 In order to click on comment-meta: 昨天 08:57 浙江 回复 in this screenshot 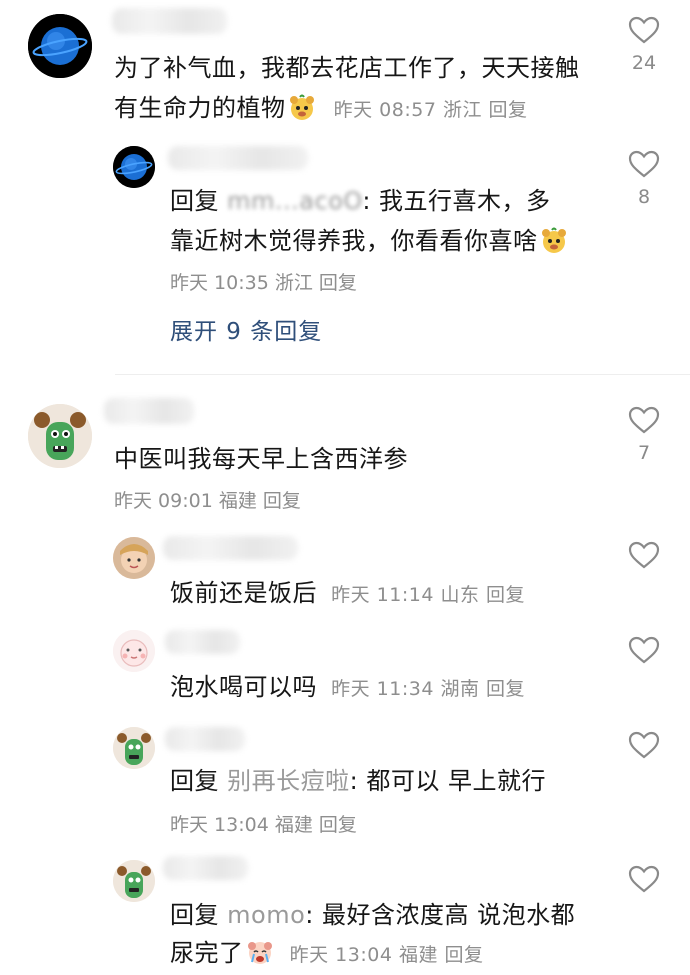, I will do `click(431, 110)`.